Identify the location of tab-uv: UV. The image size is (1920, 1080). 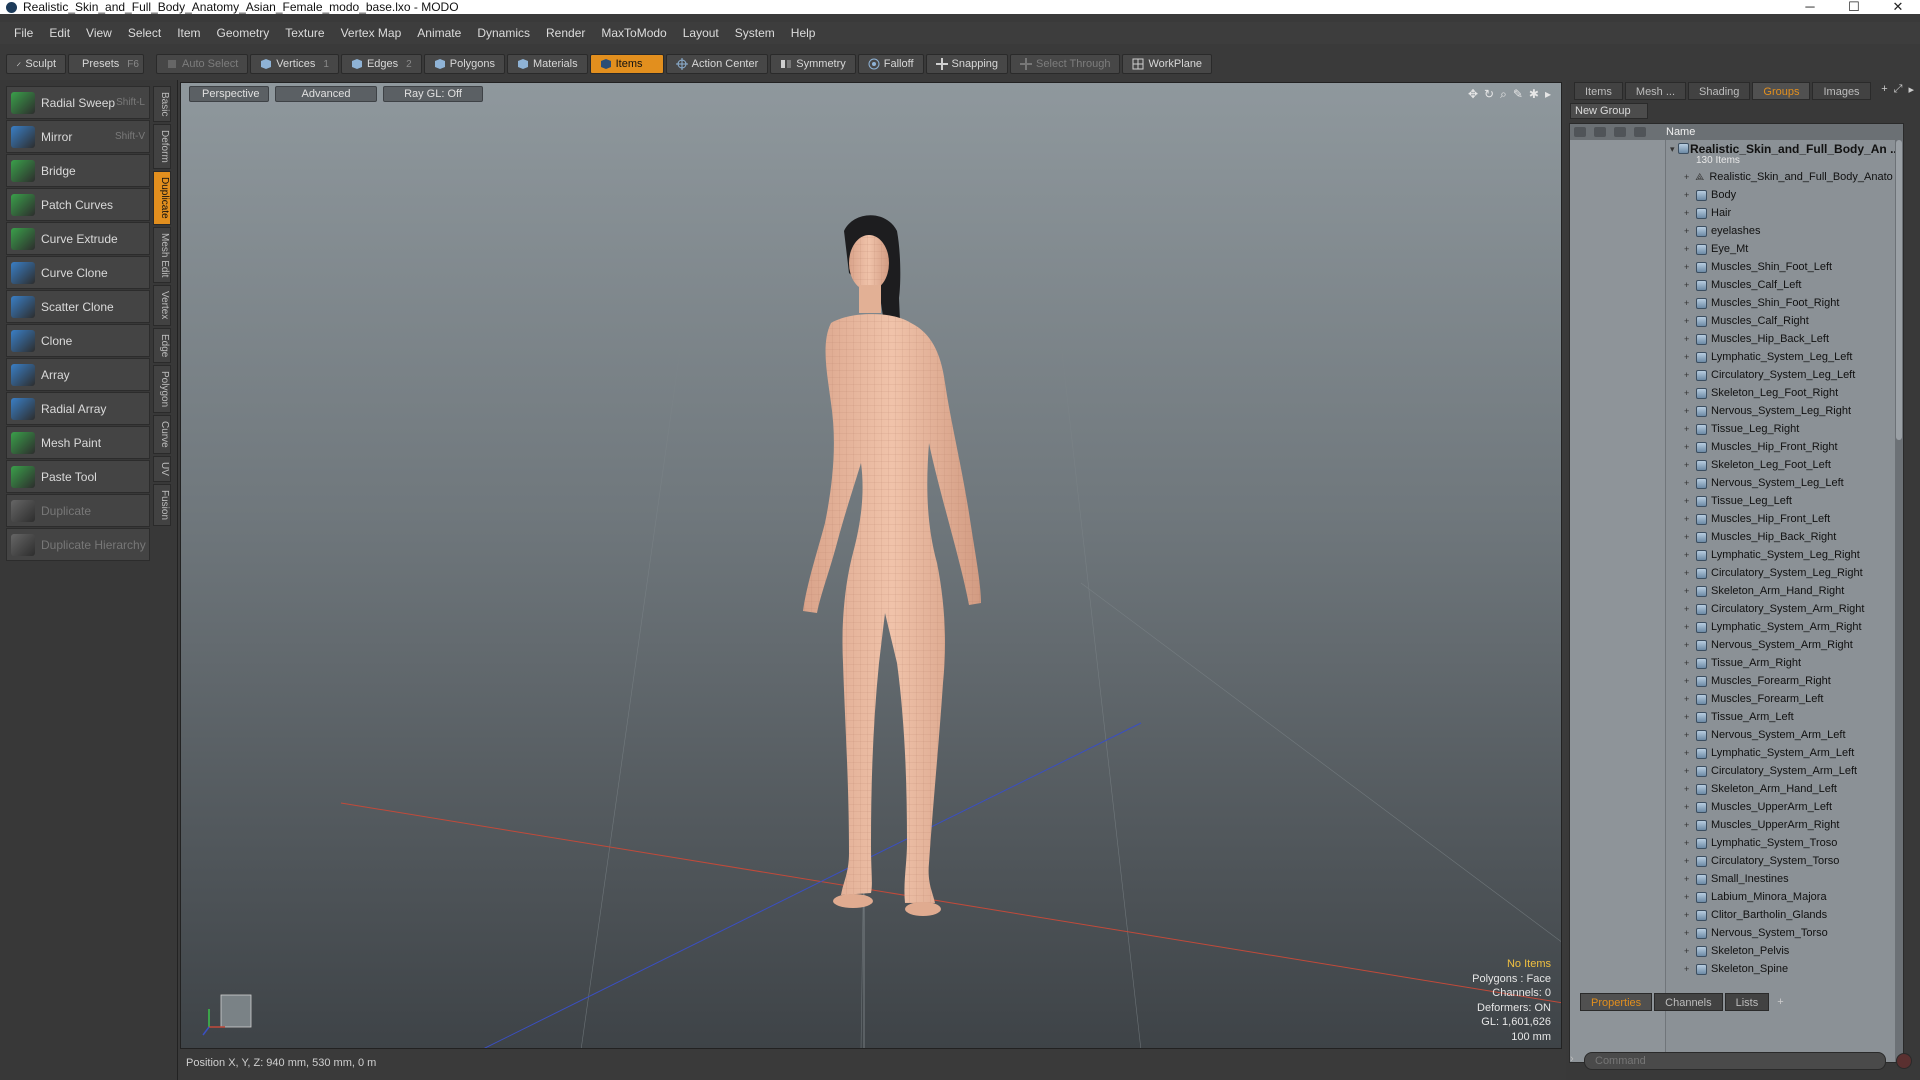
(162, 468).